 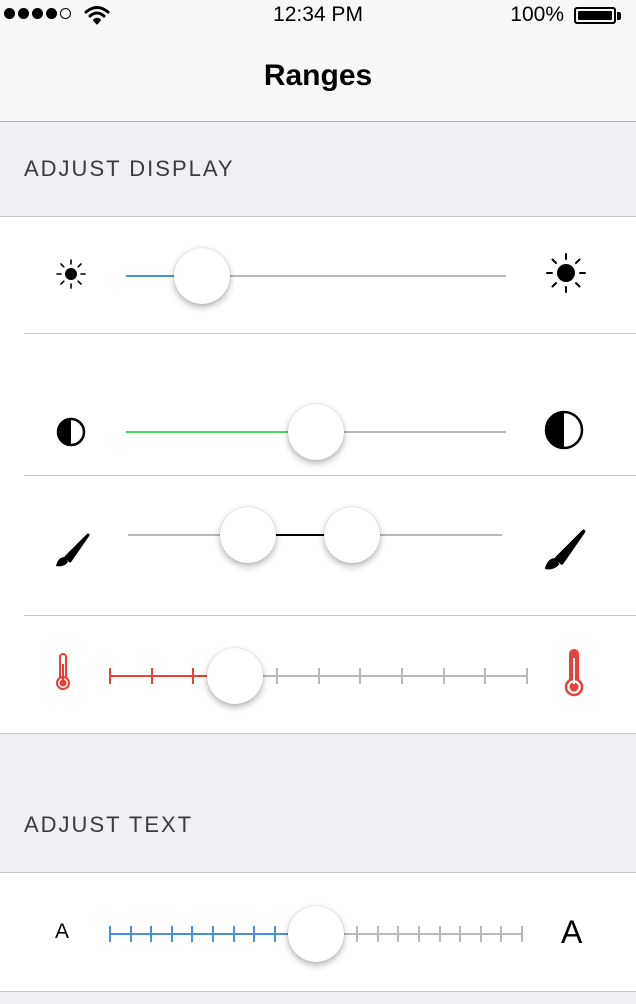 What do you see at coordinates (318, 75) in the screenshot?
I see `page-title: Ranges` at bounding box center [318, 75].